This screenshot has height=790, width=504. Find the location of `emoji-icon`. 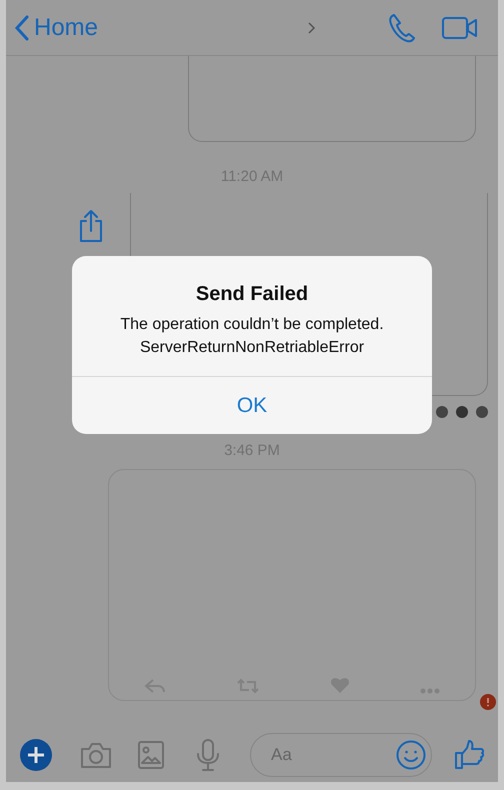

emoji-icon is located at coordinates (411, 755).